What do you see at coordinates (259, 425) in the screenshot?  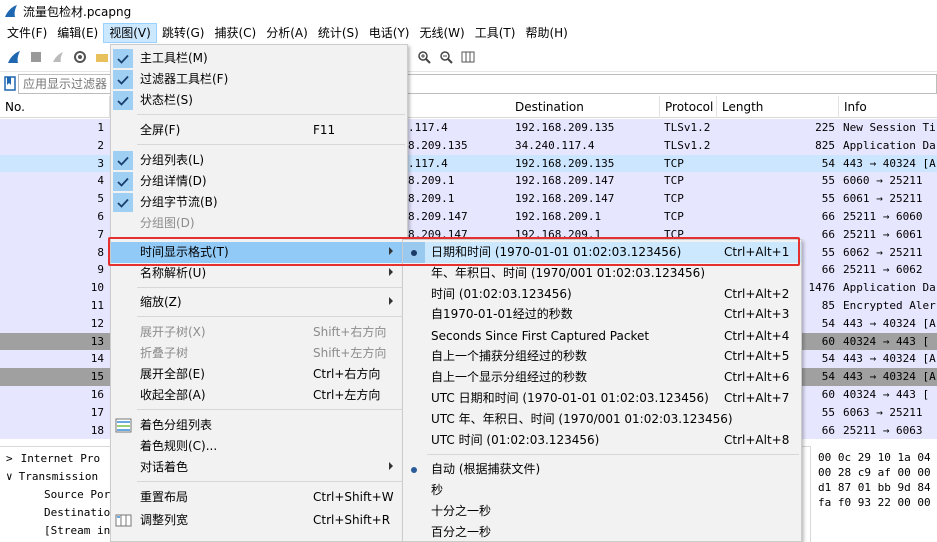 I see `menu-item-colorize-packet-list: 着色分组列表` at bounding box center [259, 425].